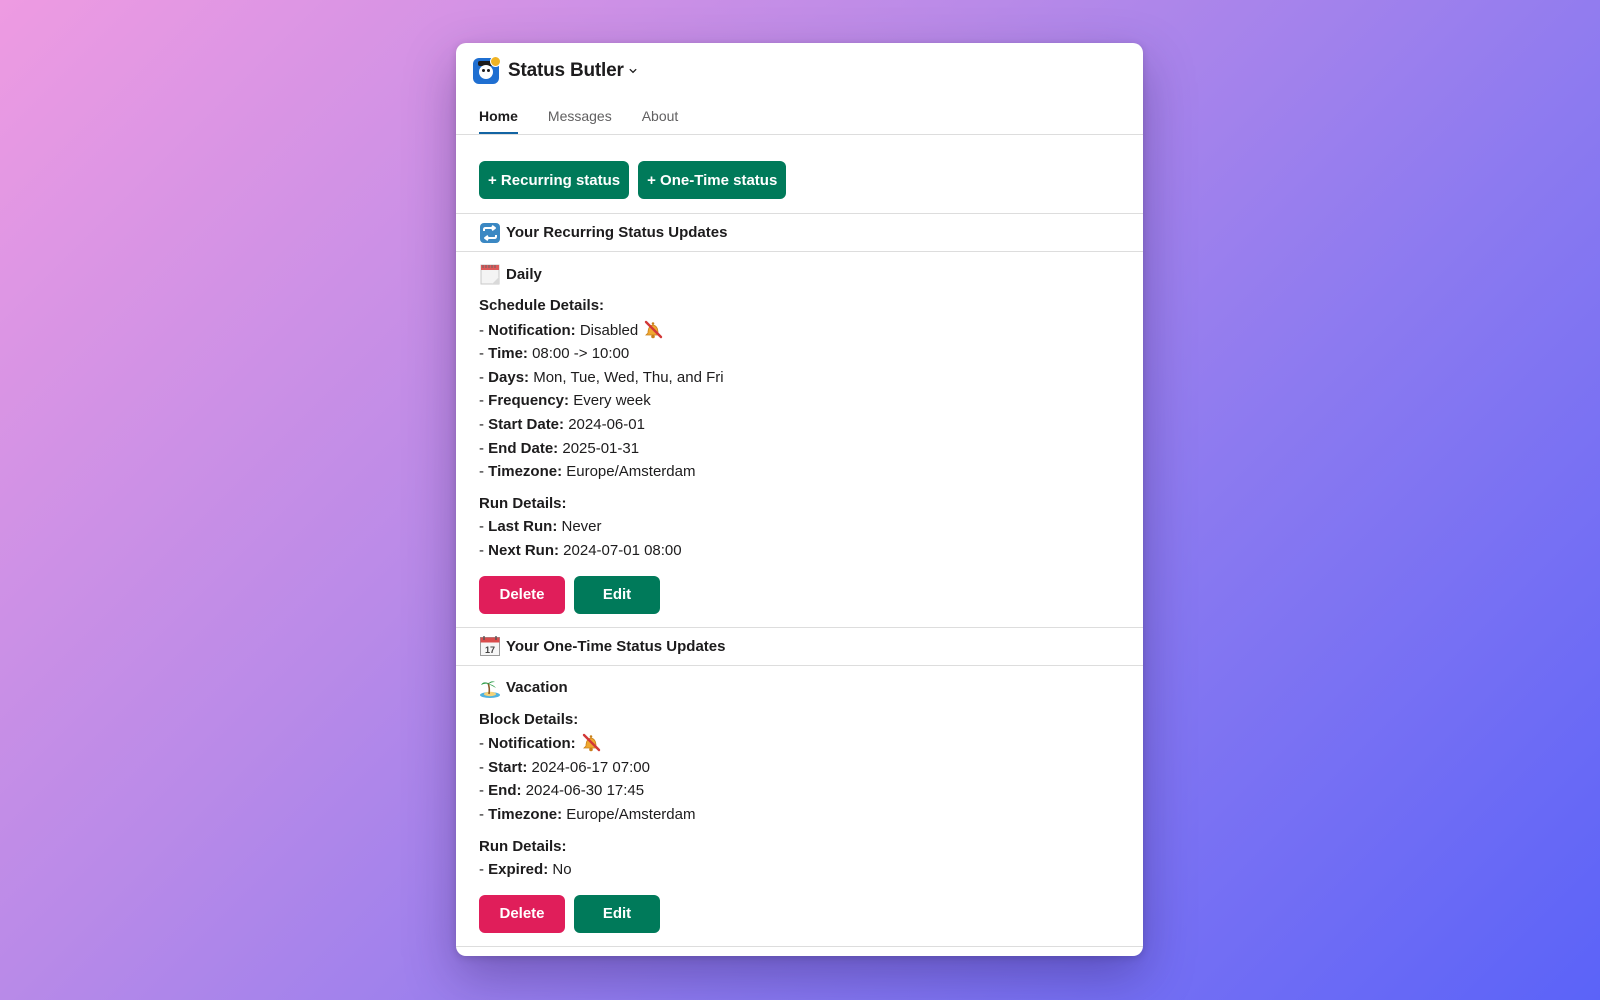 This screenshot has height=1000, width=1600. What do you see at coordinates (540, 527) in the screenshot?
I see `detail-row: - Last Run: Never` at bounding box center [540, 527].